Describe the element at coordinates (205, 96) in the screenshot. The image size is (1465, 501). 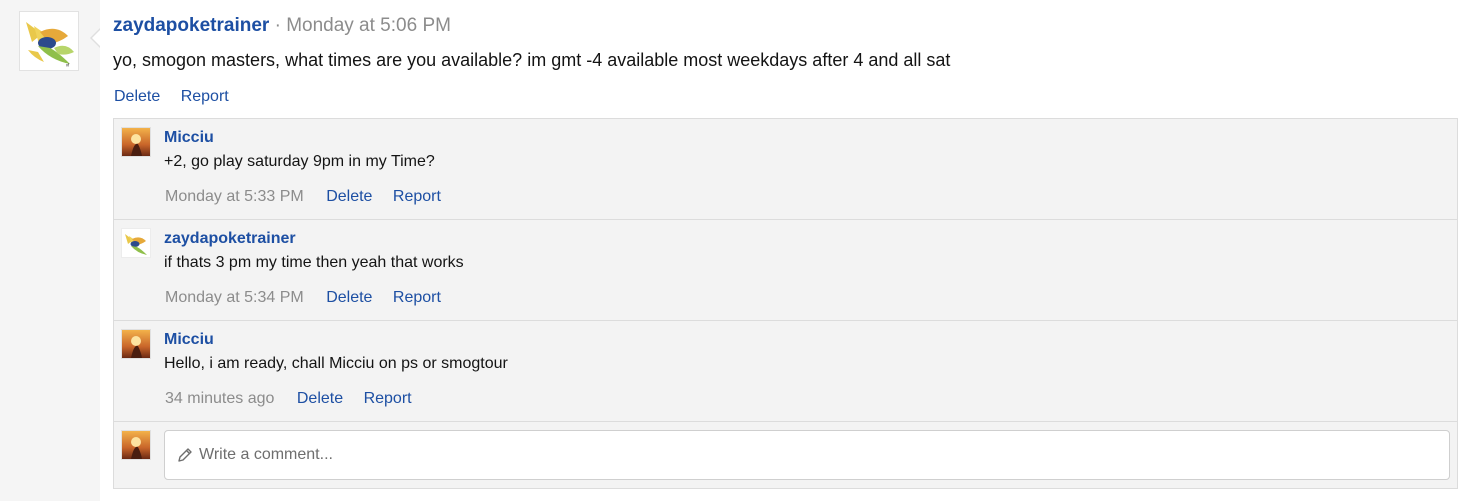
I see `post-report-link: Report` at that location.